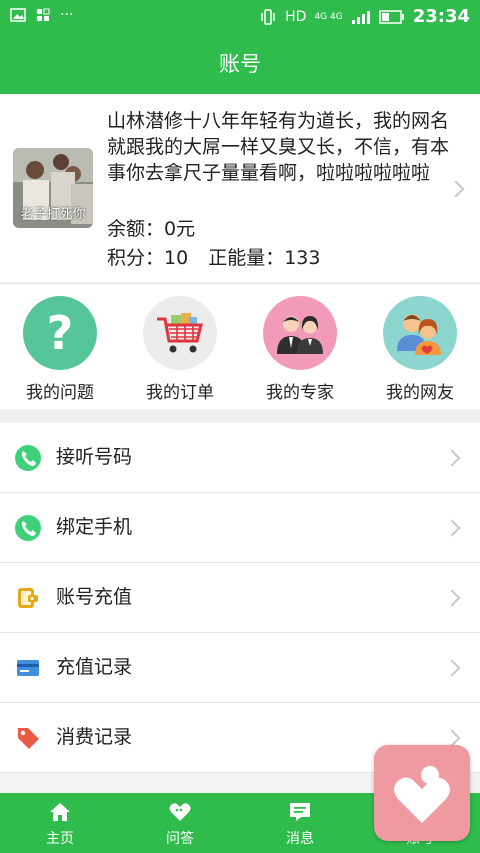 The height and width of the screenshot is (853, 480). I want to click on page-title: 账号, so click(240, 64).